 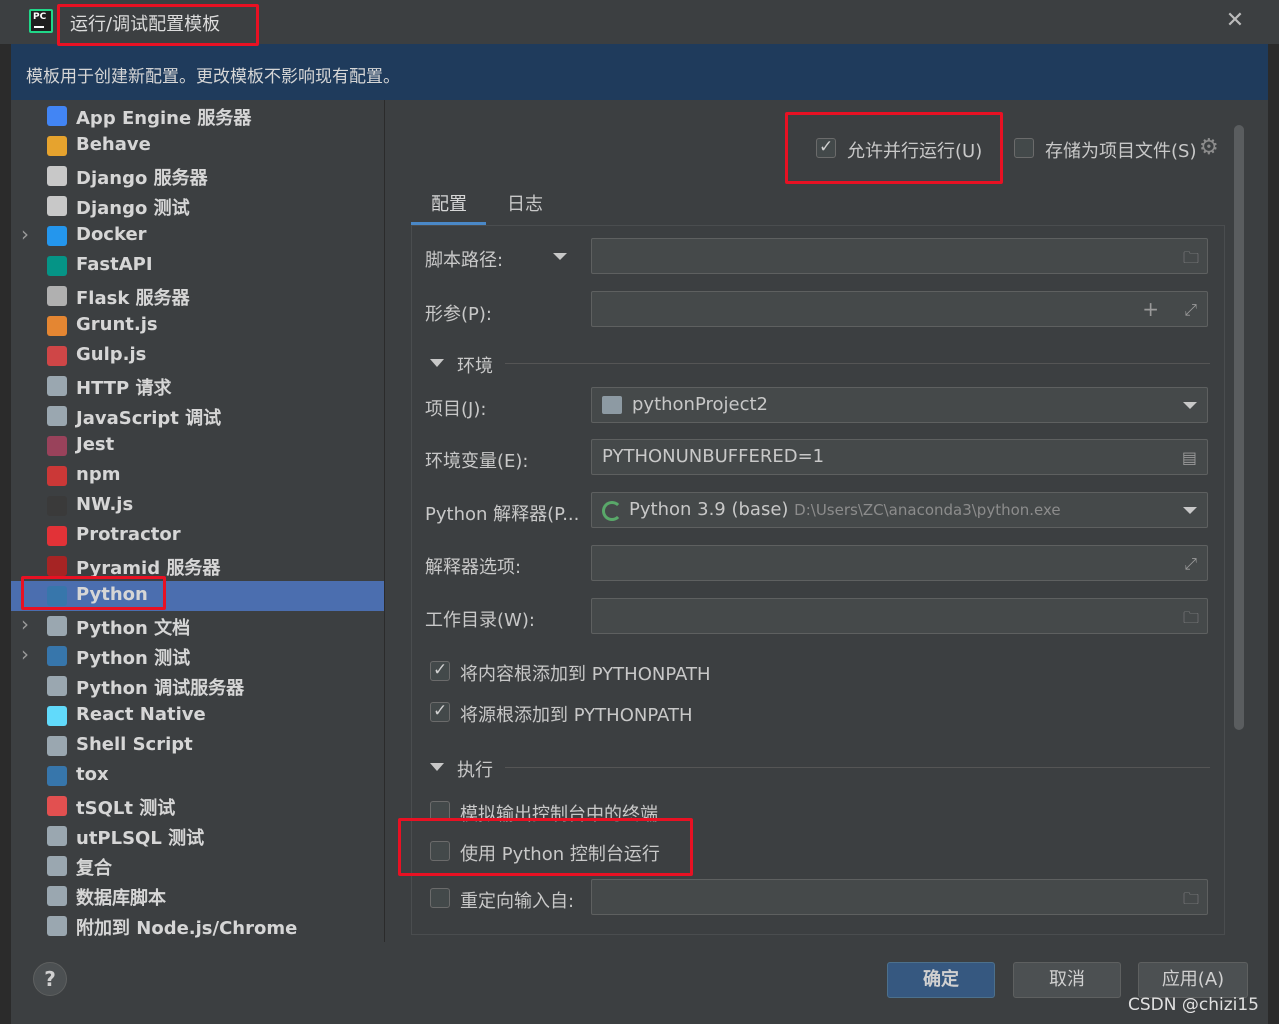 I want to click on plus-icon: +, so click(x=1150, y=309).